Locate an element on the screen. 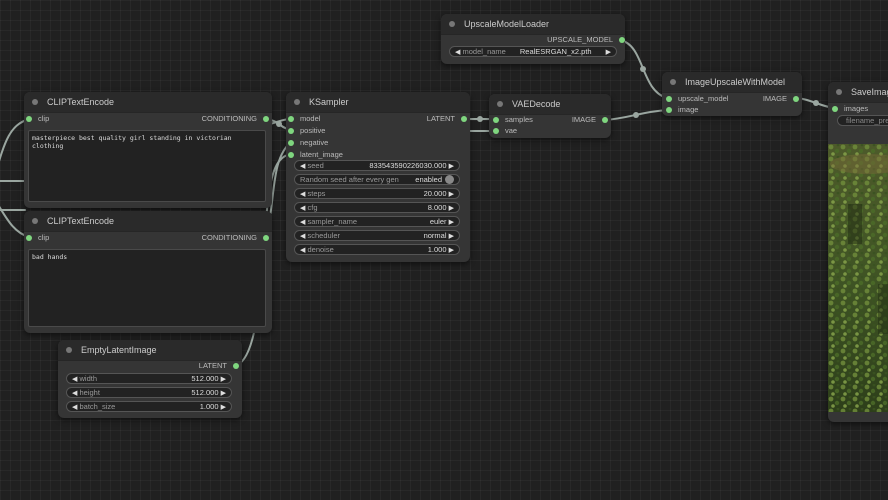 The width and height of the screenshot is (888, 500). prompt-text-area: bad hands is located at coordinates (147, 288).